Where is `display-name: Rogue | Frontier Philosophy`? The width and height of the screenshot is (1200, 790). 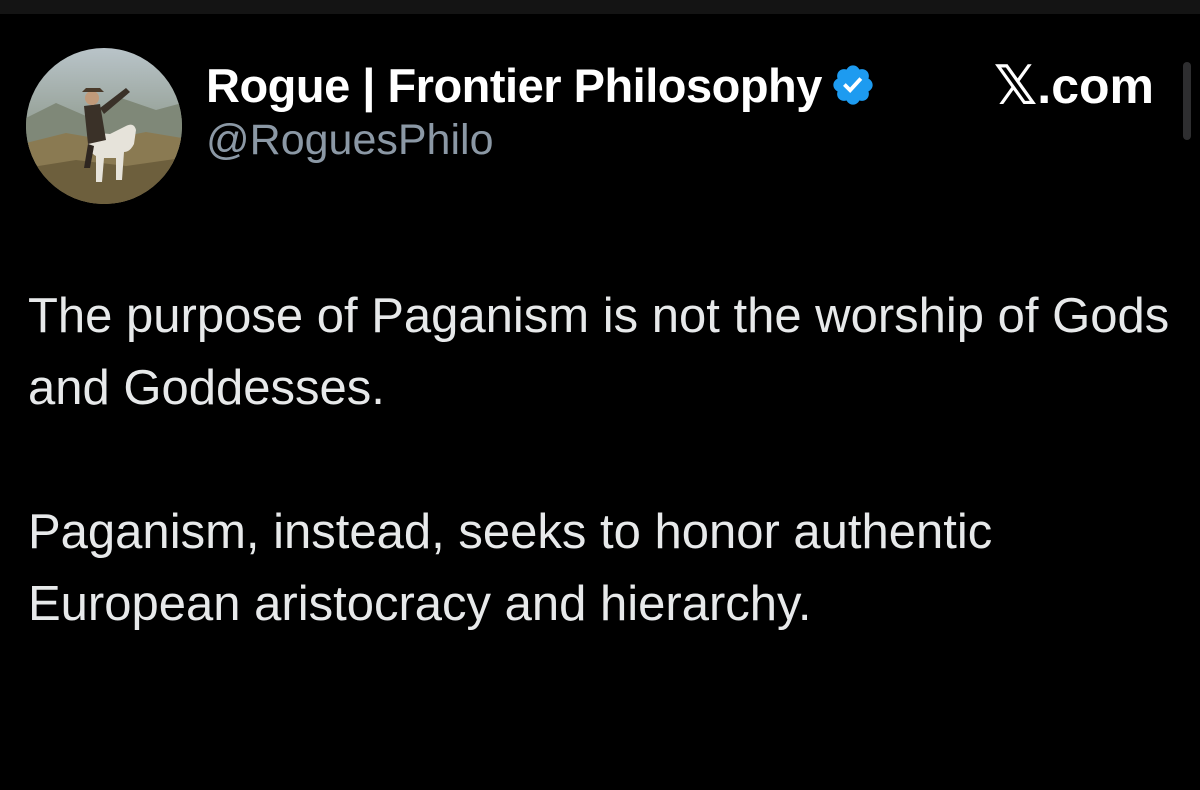
display-name: Rogue | Frontier Philosophy is located at coordinates (514, 85).